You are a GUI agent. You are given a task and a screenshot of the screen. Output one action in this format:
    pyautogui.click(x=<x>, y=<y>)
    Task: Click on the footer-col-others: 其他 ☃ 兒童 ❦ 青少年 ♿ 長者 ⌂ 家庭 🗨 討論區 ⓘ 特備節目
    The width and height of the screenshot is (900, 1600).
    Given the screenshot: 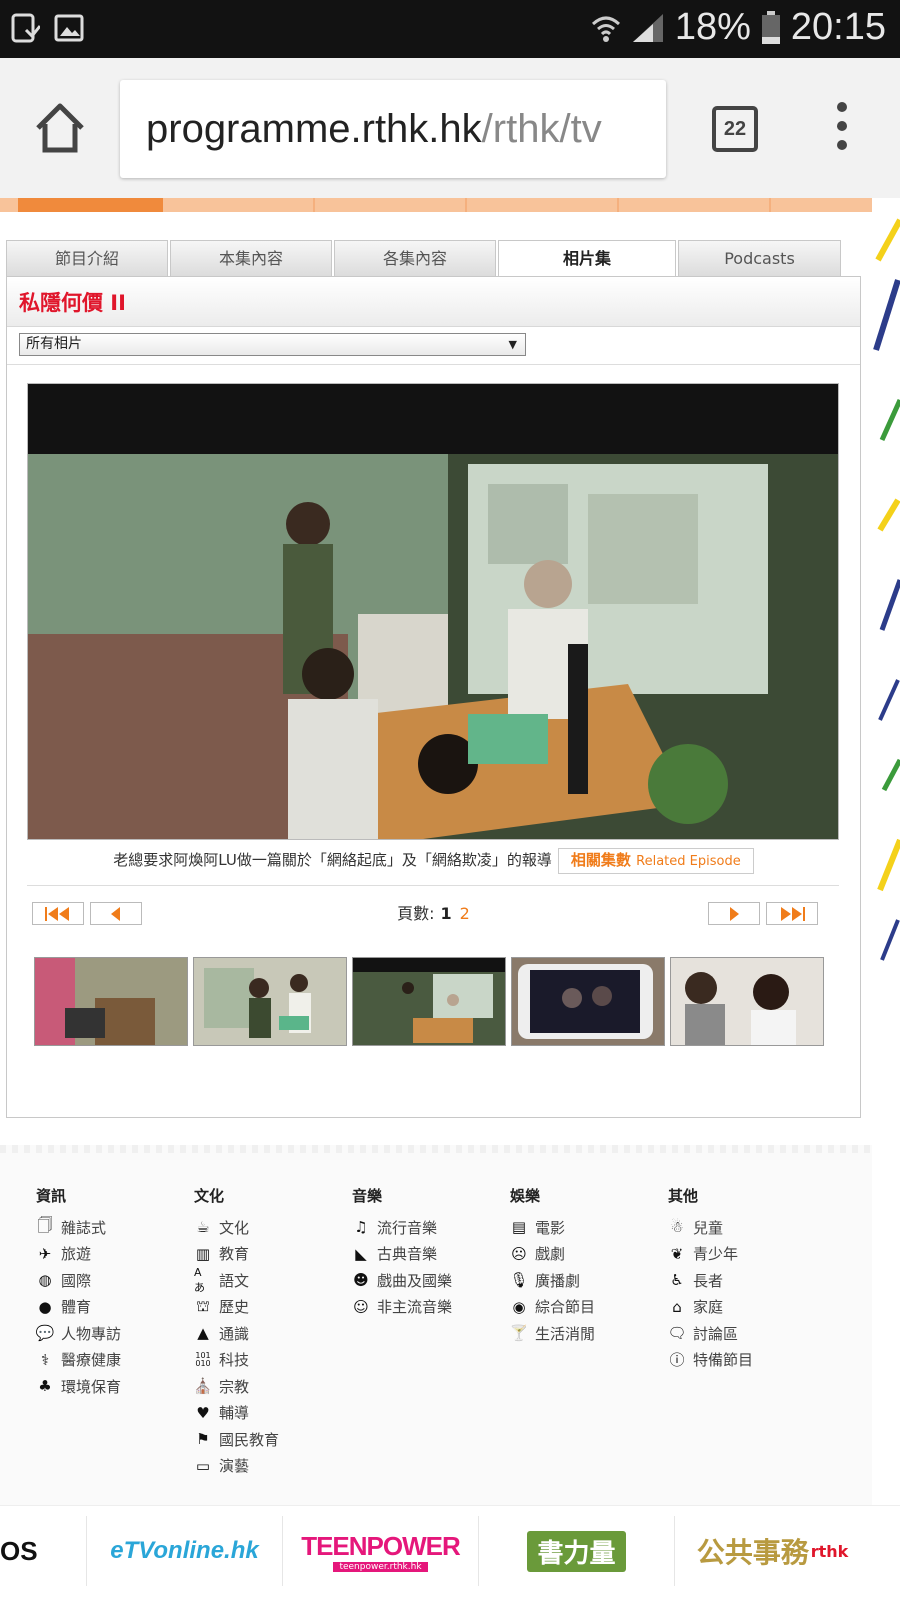 What is the action you would take?
    pyautogui.click(x=742, y=1279)
    